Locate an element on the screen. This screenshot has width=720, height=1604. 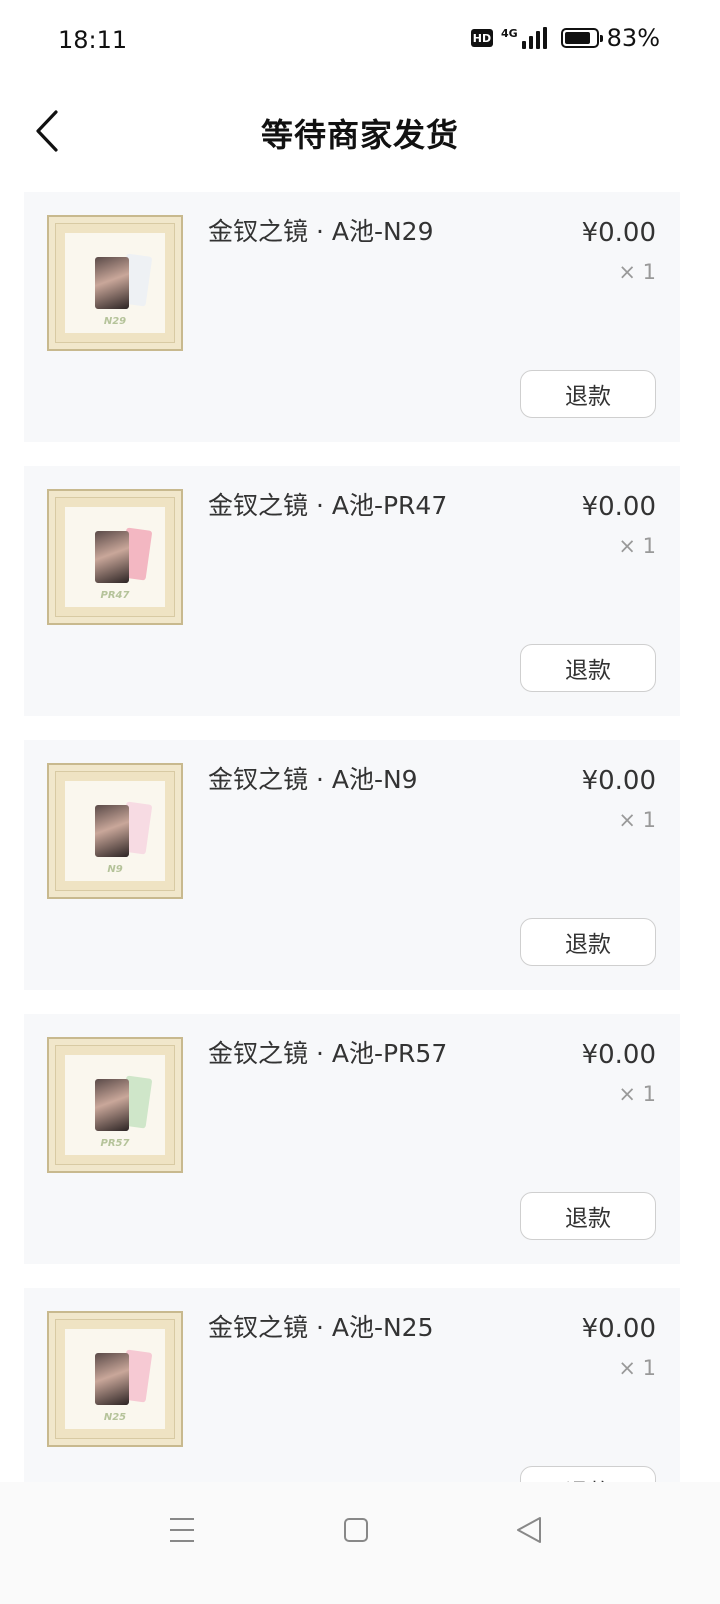
system-back-button is located at coordinates (530, 1530).